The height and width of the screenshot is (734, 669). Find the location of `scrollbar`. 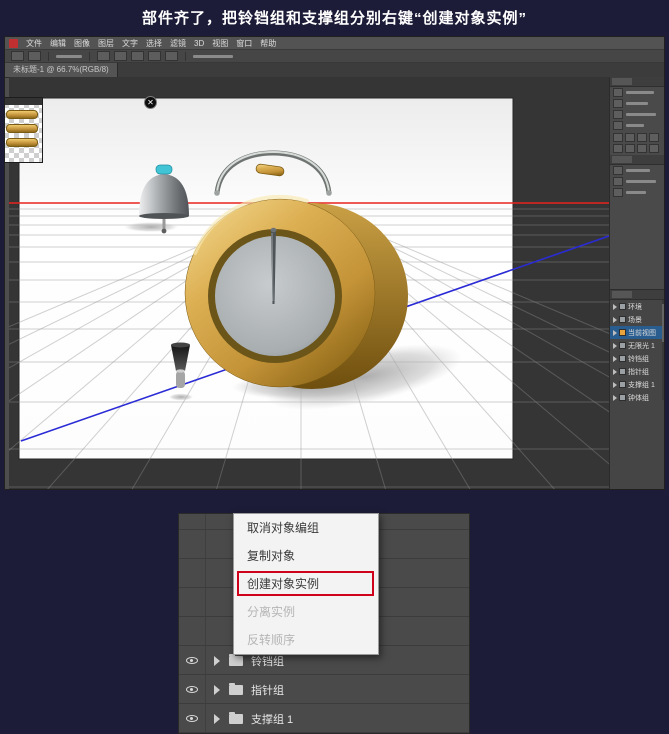

scrollbar is located at coordinates (663, 350).